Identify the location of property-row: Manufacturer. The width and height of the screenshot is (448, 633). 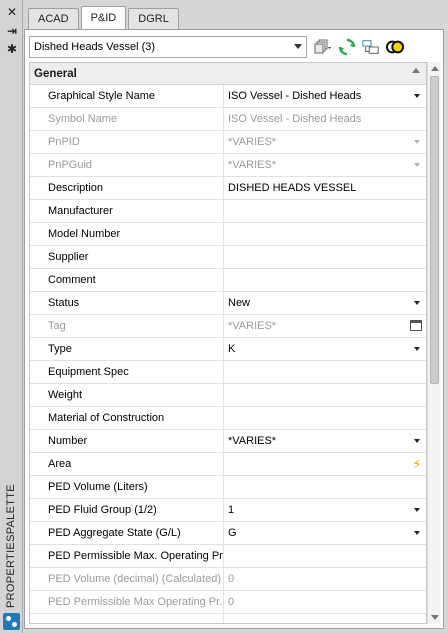
(228, 211).